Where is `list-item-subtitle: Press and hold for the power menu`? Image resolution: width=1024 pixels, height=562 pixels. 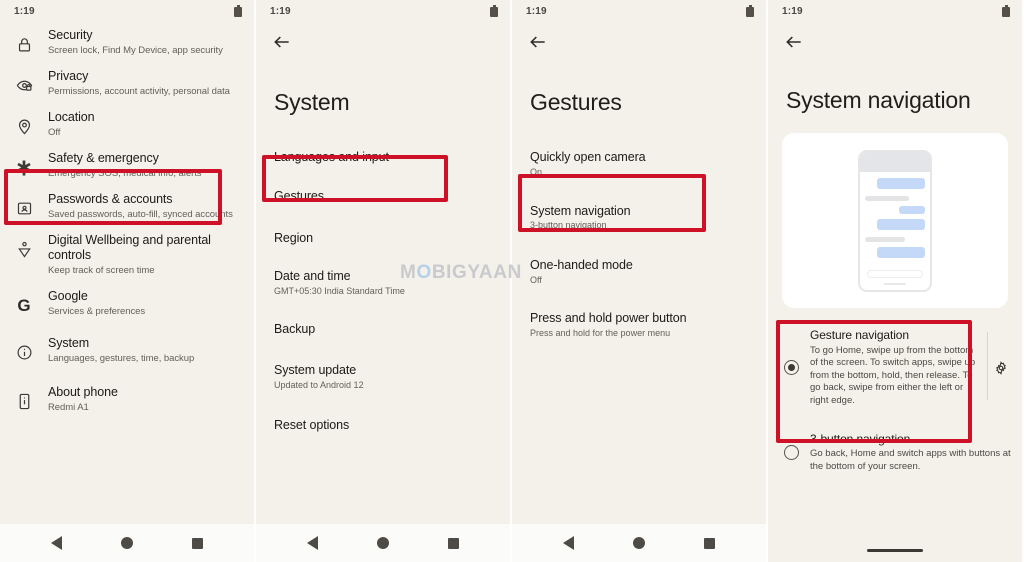
list-item-subtitle: Press and hold for the power menu is located at coordinates (600, 332).